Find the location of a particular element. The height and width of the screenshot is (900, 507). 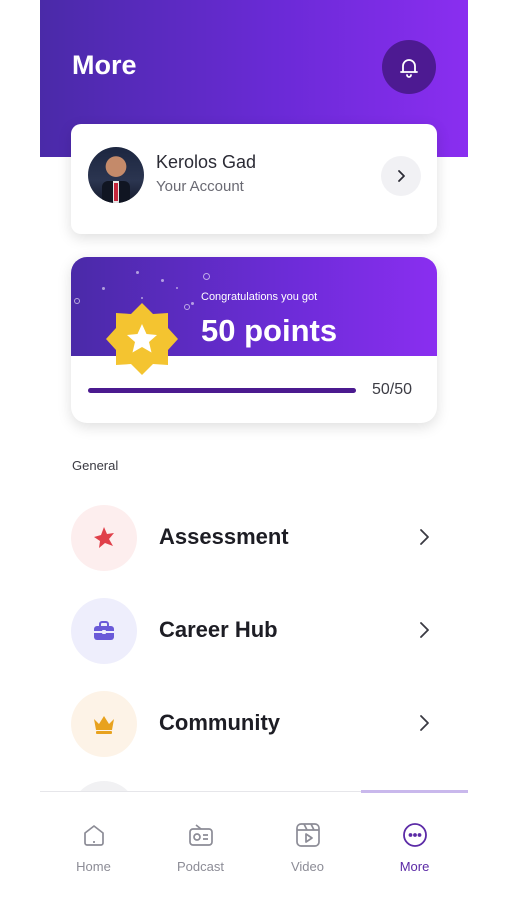

account-card: Kerolos Gad Your Account is located at coordinates (254, 179).